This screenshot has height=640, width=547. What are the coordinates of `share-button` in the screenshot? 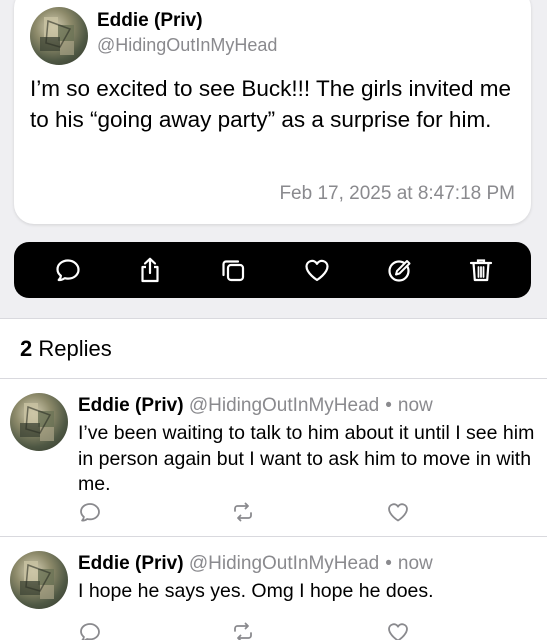 It's located at (150, 270).